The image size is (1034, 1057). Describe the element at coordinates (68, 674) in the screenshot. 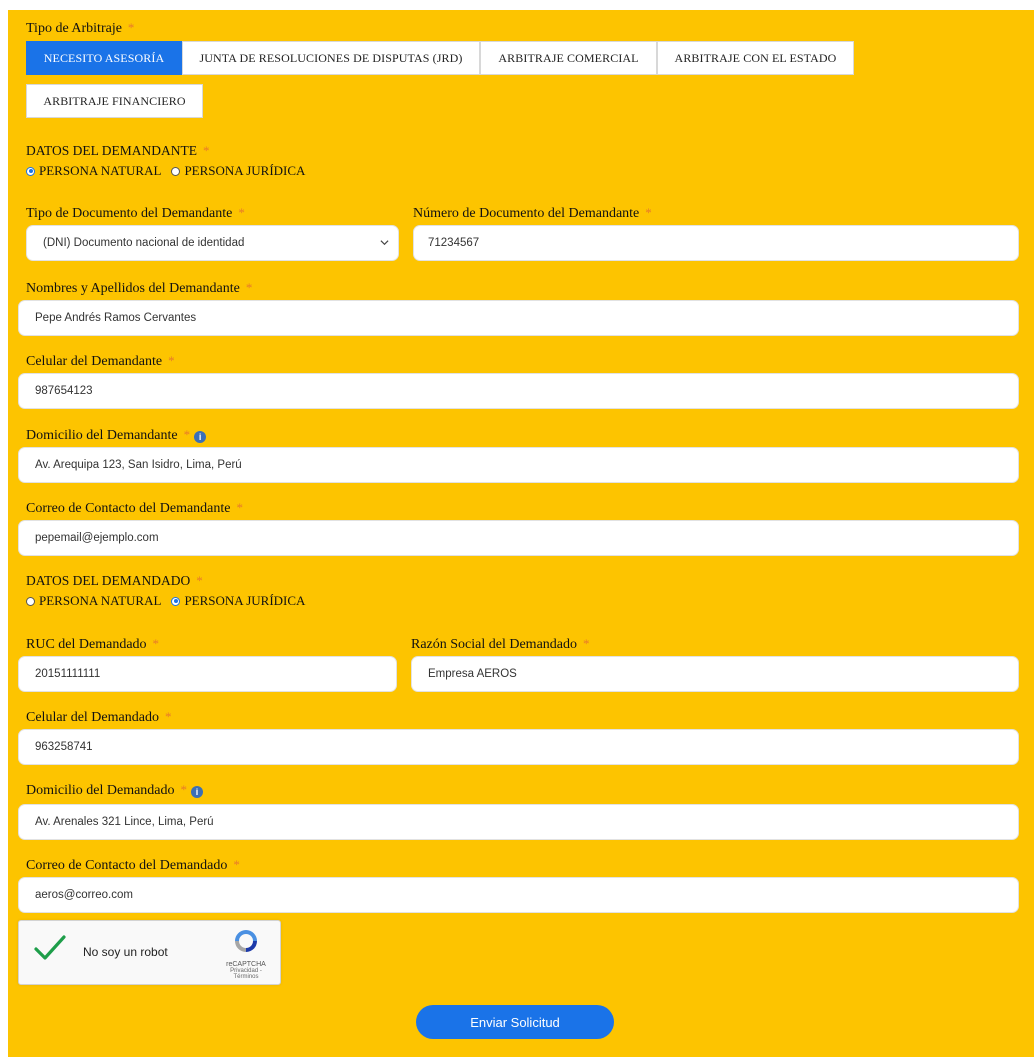

I see `ruc-value: 20151111111` at that location.